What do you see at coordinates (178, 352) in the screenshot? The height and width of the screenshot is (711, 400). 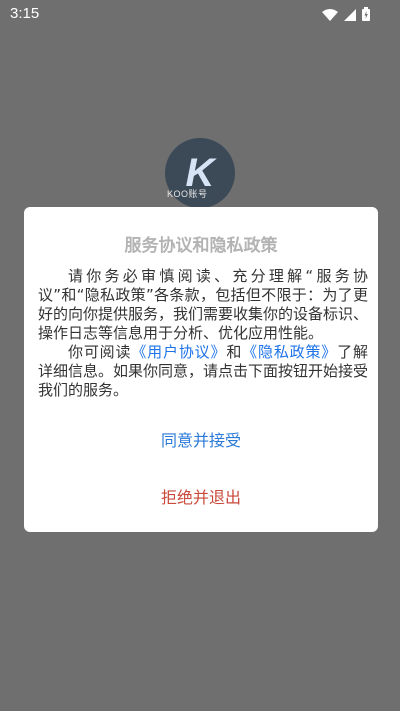 I see `user-agreement-link: 《用户协议》` at bounding box center [178, 352].